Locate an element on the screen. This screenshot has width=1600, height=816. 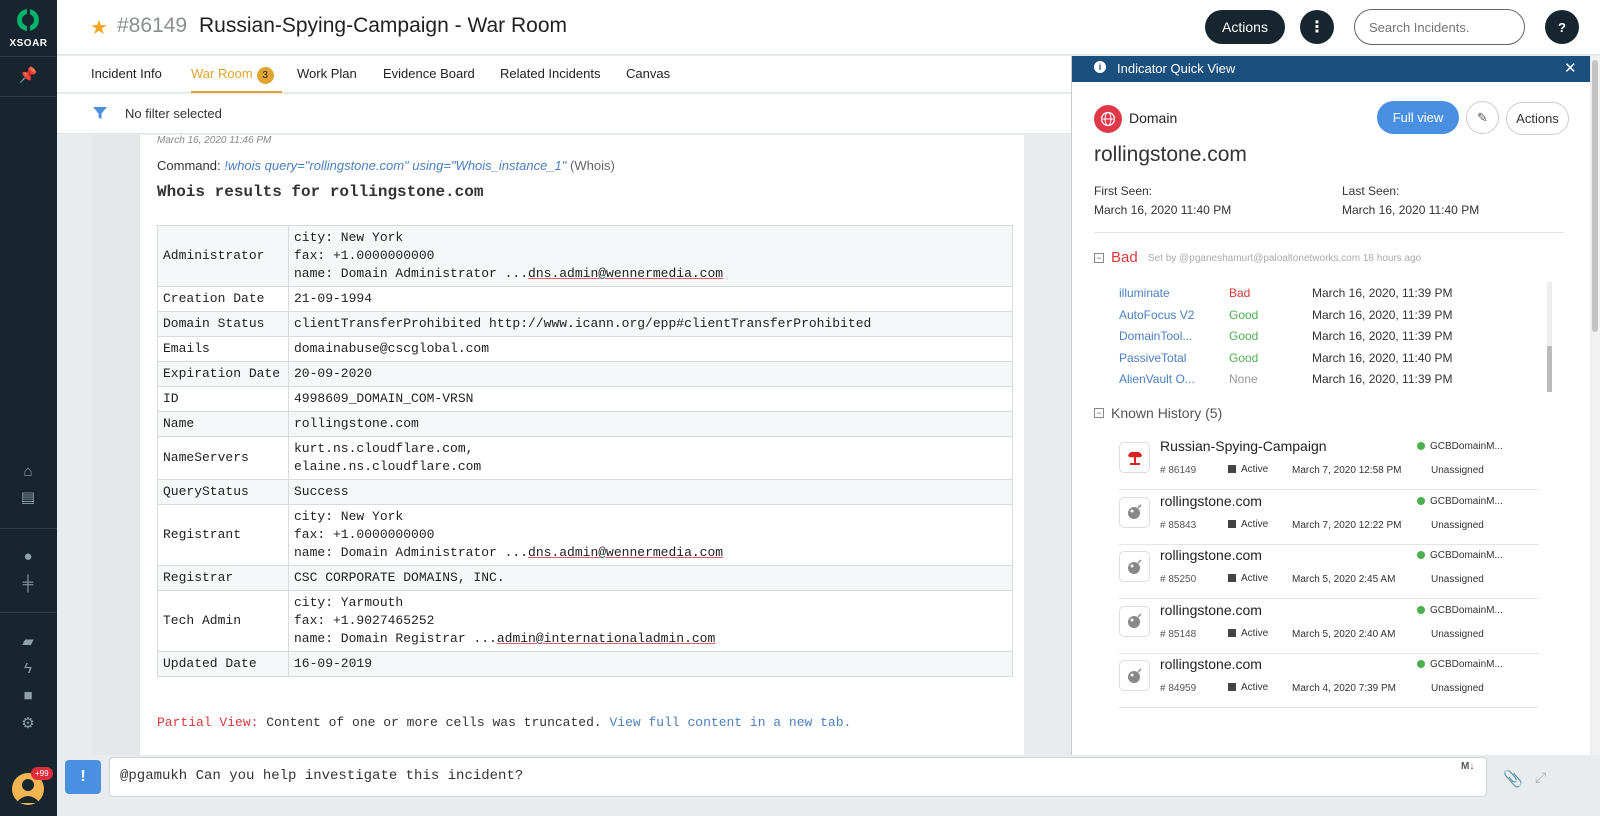
history-incident-number: # 85250 is located at coordinates (1178, 579).